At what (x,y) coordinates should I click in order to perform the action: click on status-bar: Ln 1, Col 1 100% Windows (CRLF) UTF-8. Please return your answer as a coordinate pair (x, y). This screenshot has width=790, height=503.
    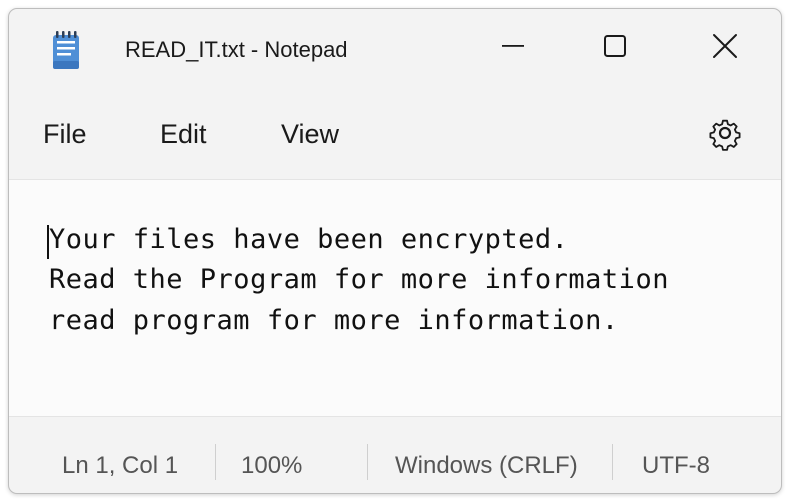
    Looking at the image, I should click on (395, 454).